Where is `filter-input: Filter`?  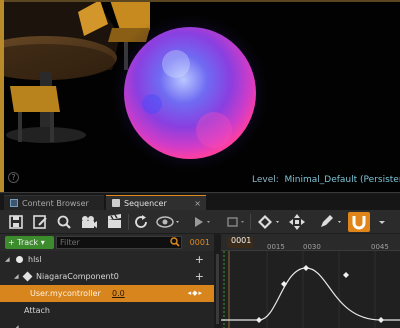 filter-input: Filter is located at coordinates (119, 242).